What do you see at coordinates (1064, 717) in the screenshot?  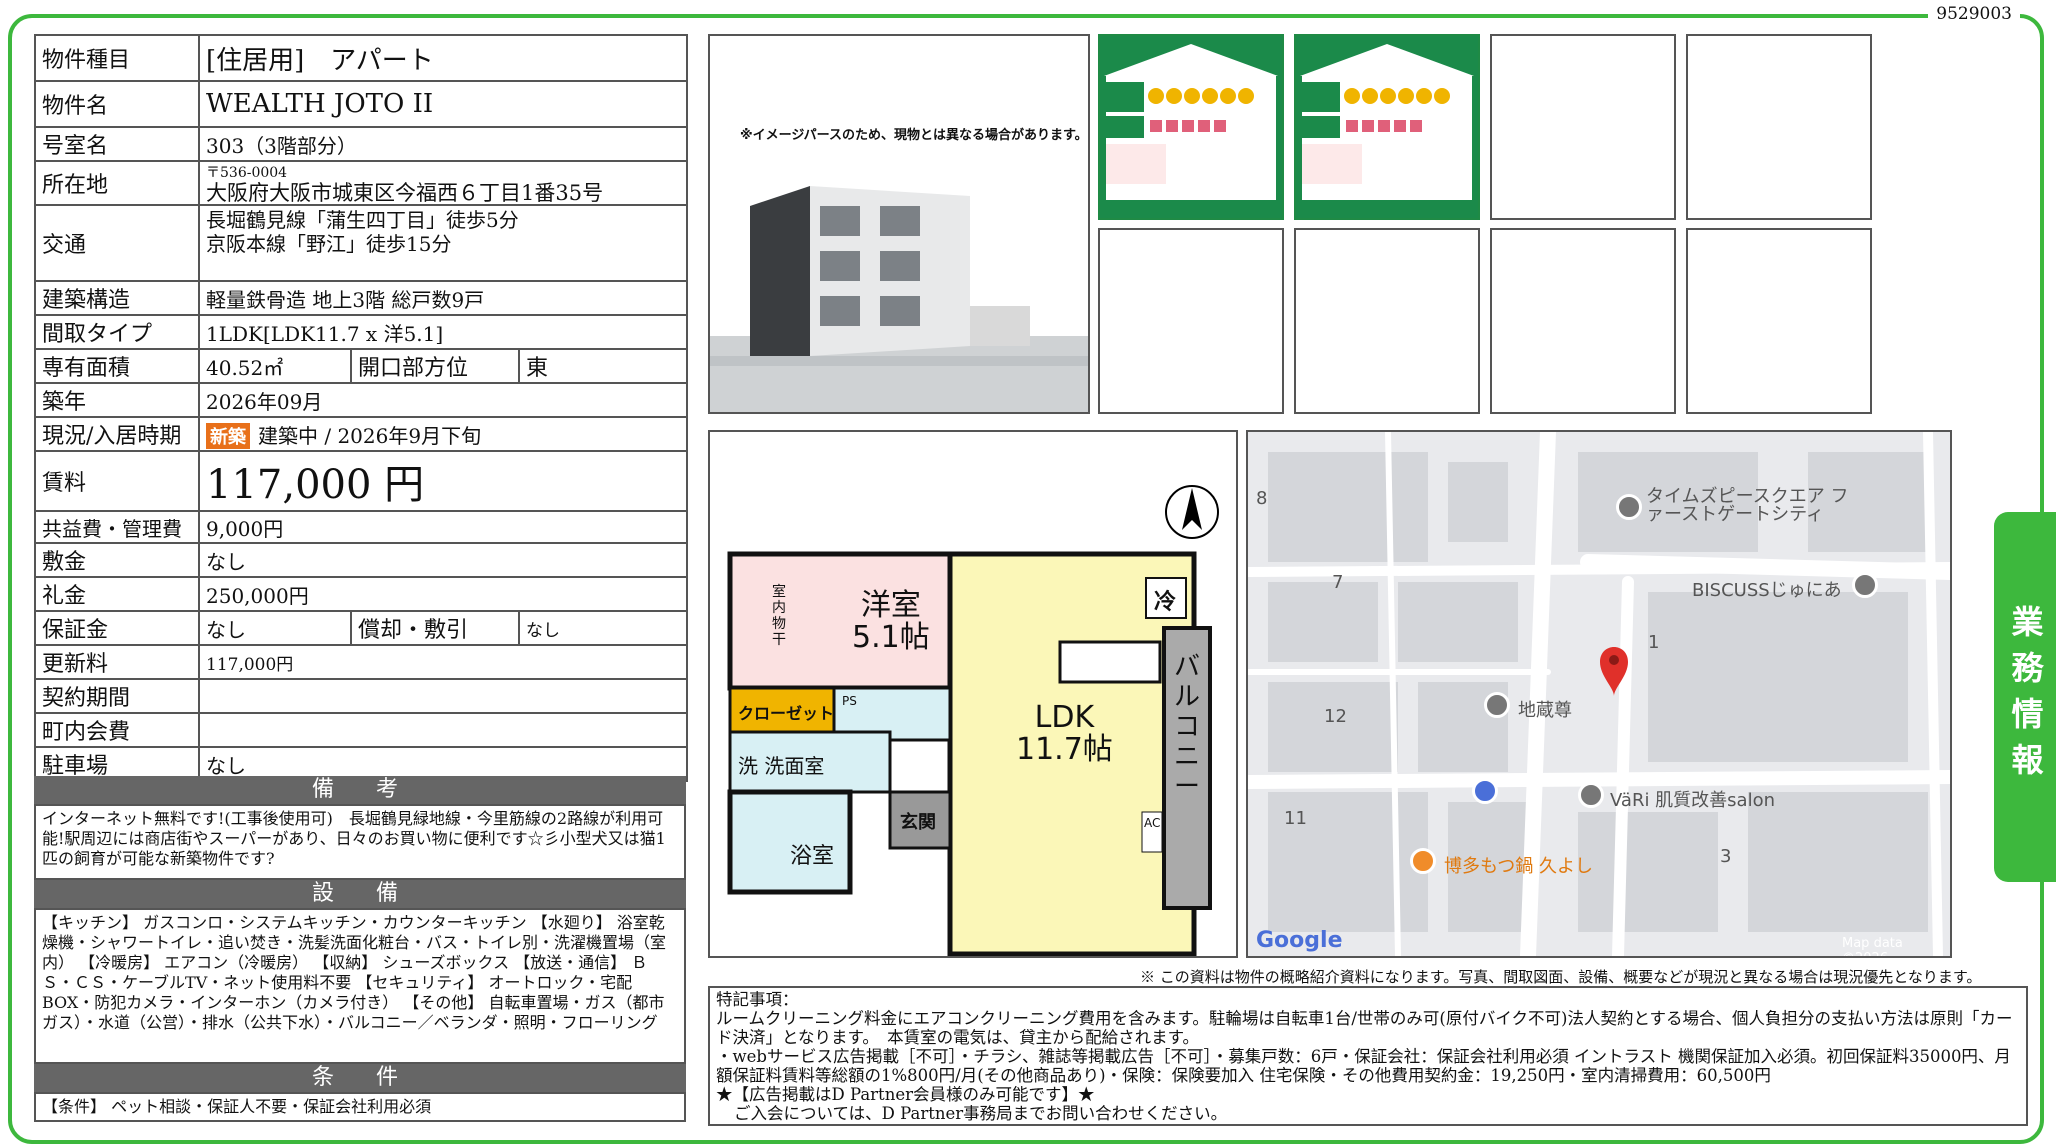 I see `ldk-label: LDK` at bounding box center [1064, 717].